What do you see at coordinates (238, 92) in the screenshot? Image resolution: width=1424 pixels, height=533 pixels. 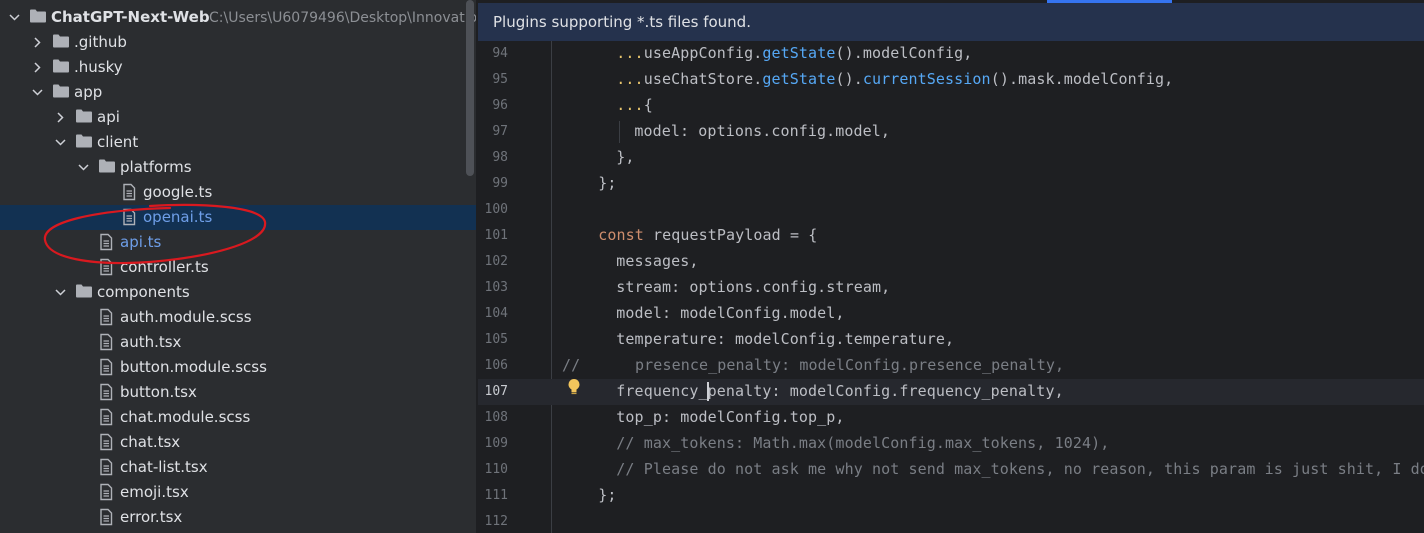 I see `tree-folder: app` at bounding box center [238, 92].